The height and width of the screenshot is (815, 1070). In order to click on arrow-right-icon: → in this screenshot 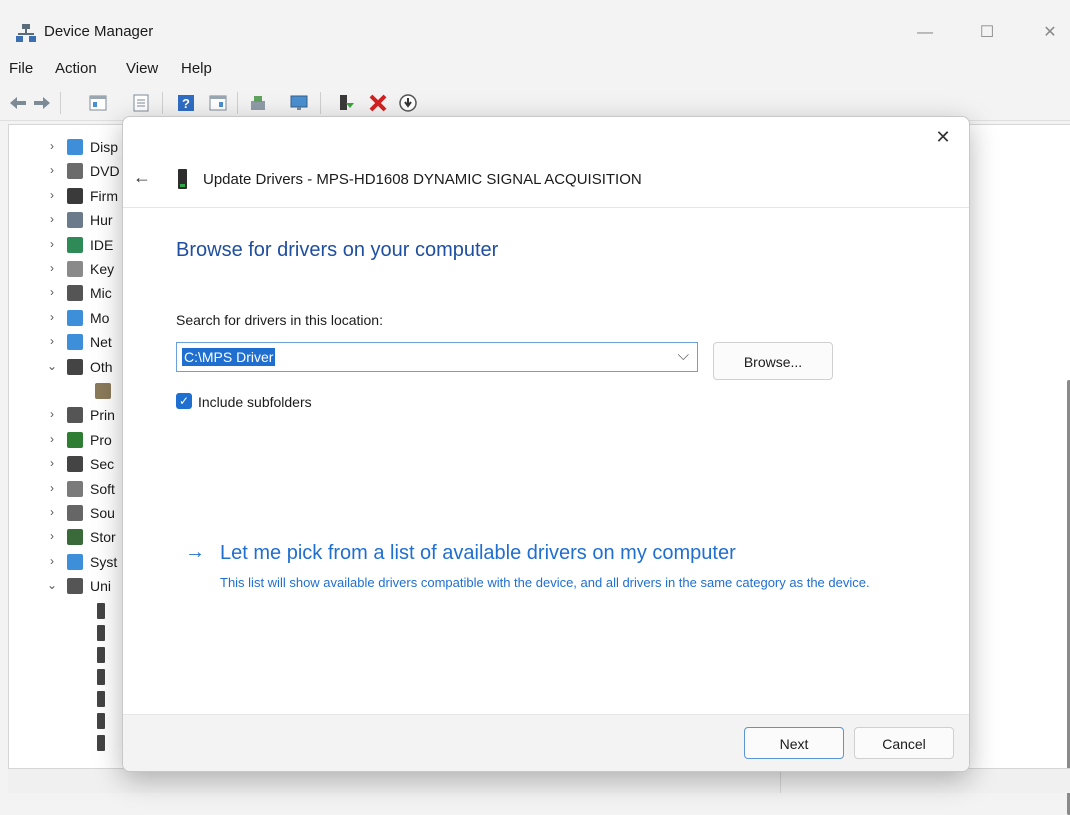, I will do `click(195, 552)`.